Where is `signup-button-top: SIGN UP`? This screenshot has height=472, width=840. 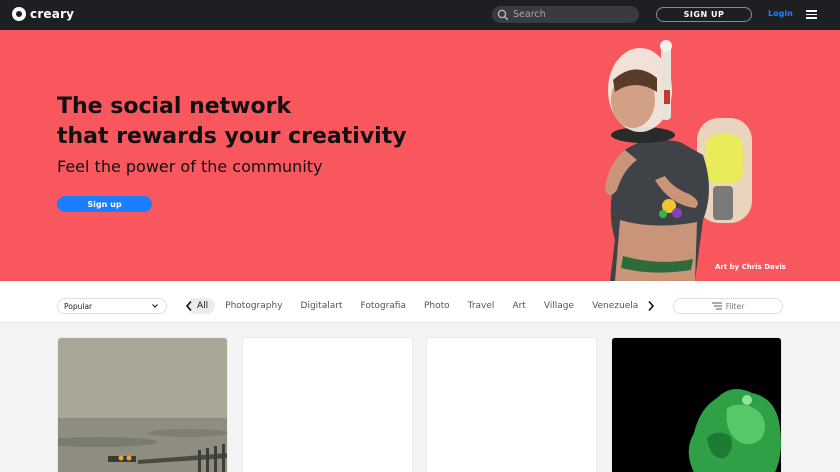
signup-button-top: SIGN UP is located at coordinates (704, 14).